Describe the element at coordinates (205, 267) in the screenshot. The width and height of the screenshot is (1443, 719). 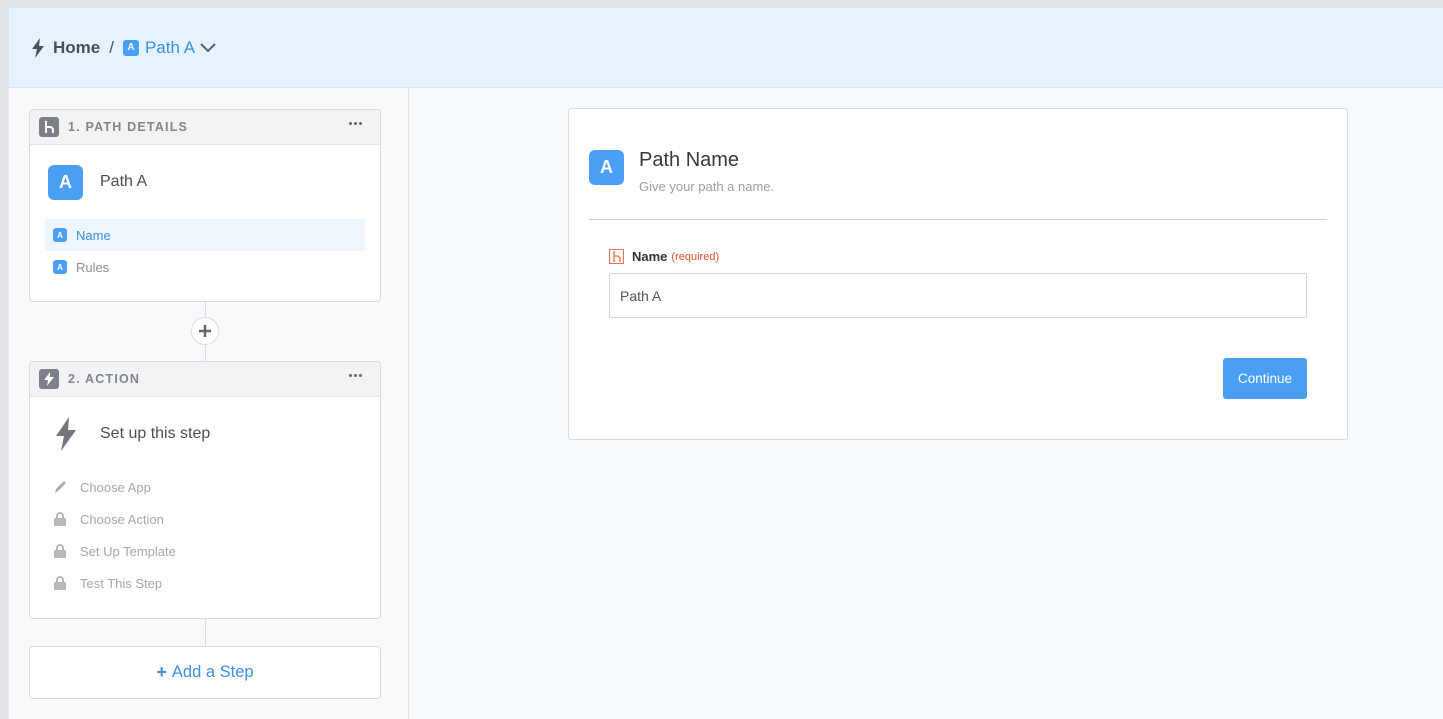
I see `sub-item-rules: A Rules` at that location.